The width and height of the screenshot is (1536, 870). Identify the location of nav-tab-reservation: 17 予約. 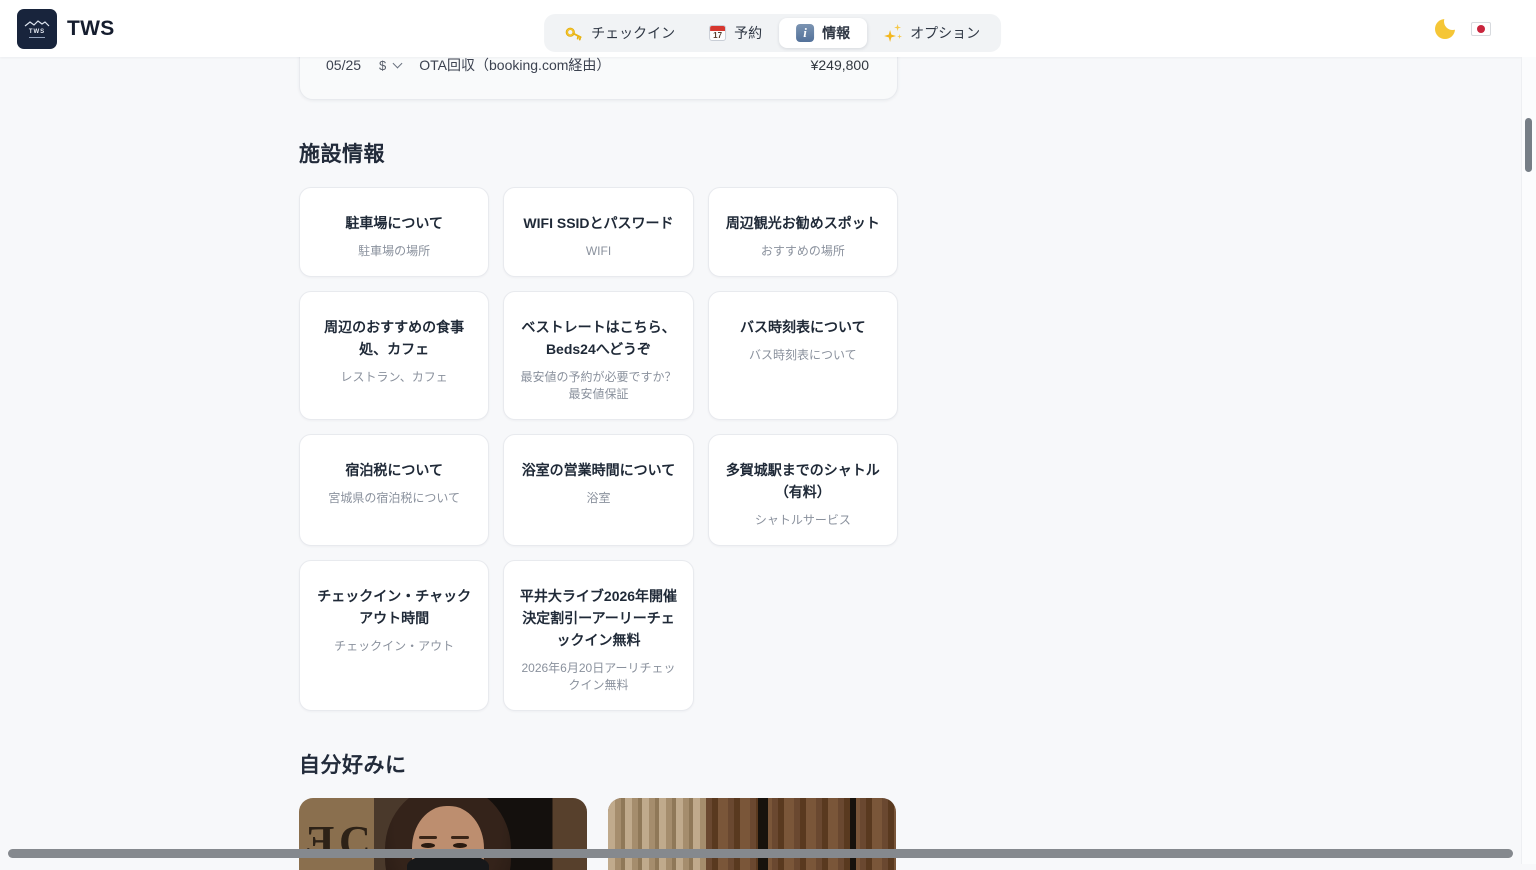
(735, 33).